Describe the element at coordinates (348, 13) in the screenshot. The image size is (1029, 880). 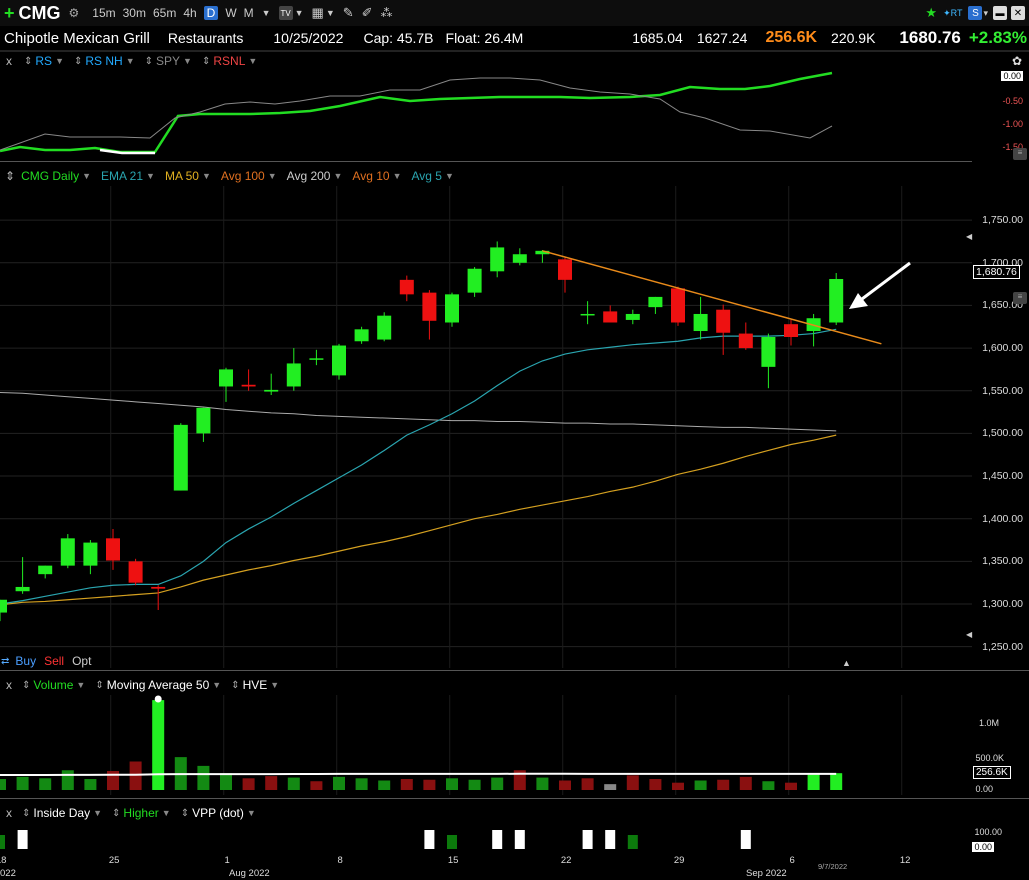
I see `draw-icon: ✎` at that location.